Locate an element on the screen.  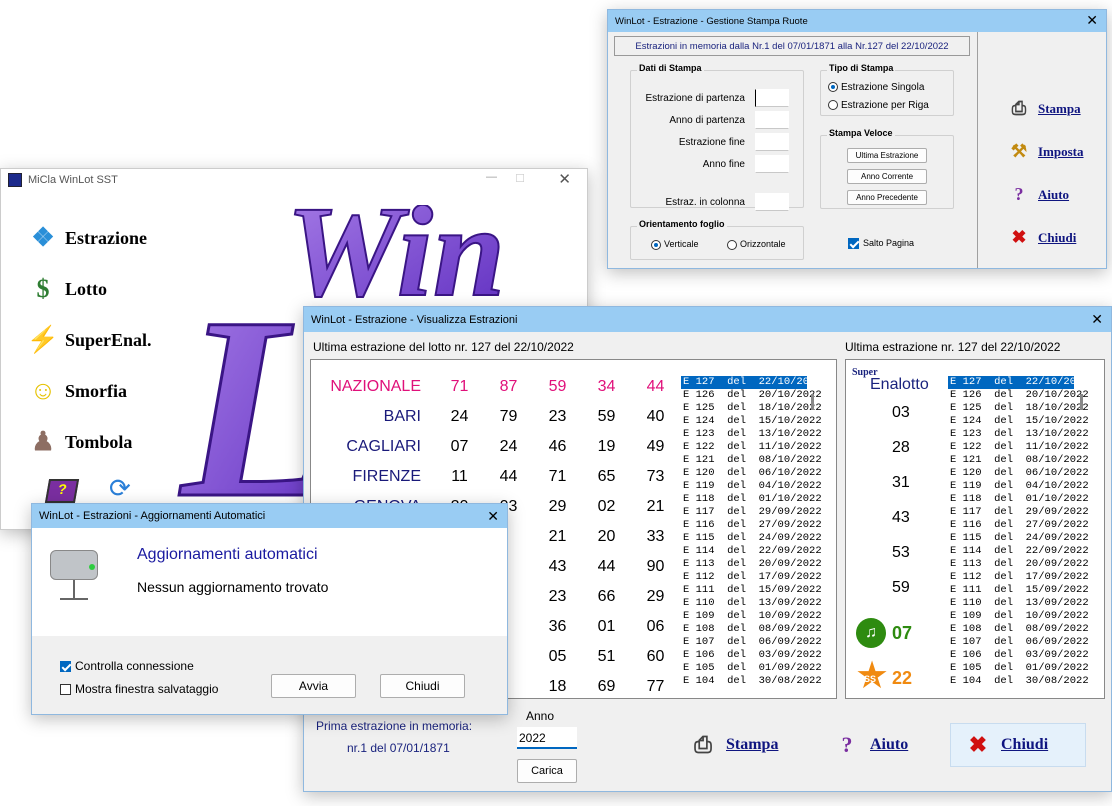
checkbox-icon is located at coordinates (65, 667).